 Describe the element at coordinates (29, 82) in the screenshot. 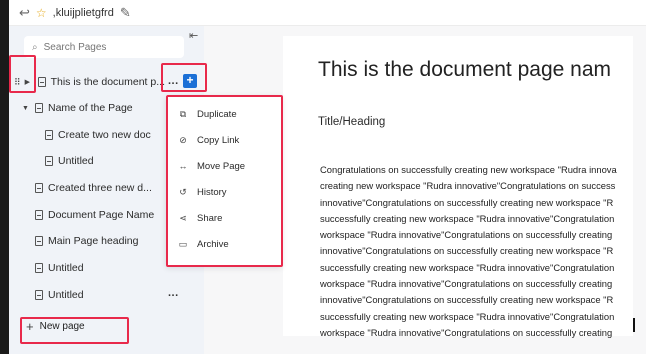

I see `expand-caret-icon: ▶` at that location.